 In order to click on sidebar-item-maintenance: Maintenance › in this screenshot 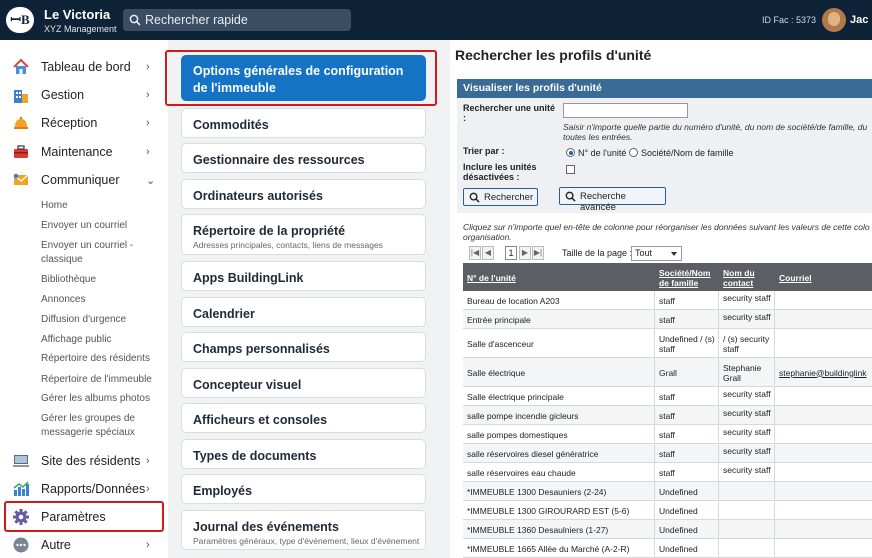, I will do `click(84, 152)`.